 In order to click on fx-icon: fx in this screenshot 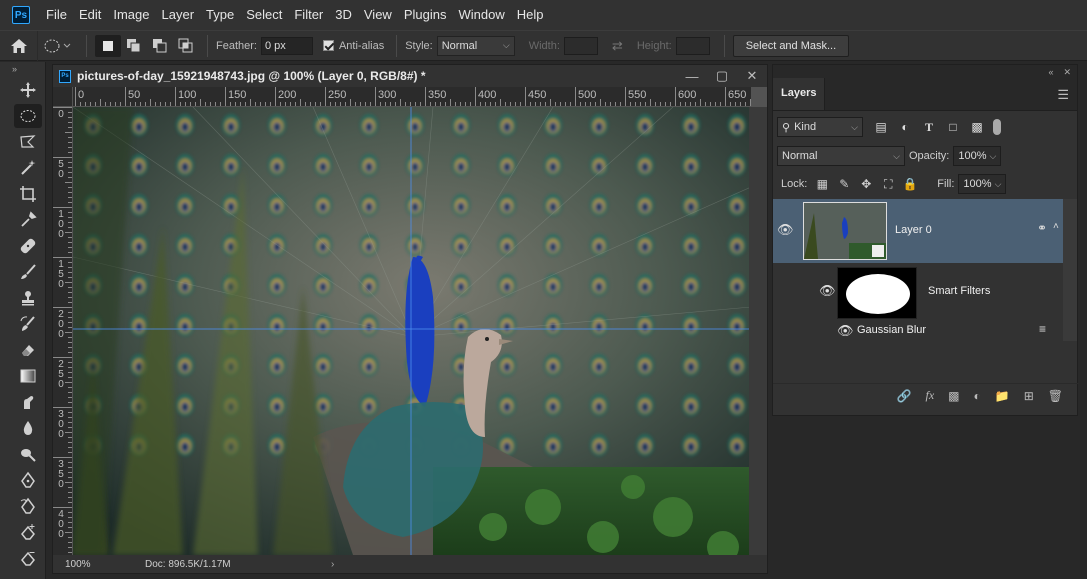, I will do `click(929, 395)`.